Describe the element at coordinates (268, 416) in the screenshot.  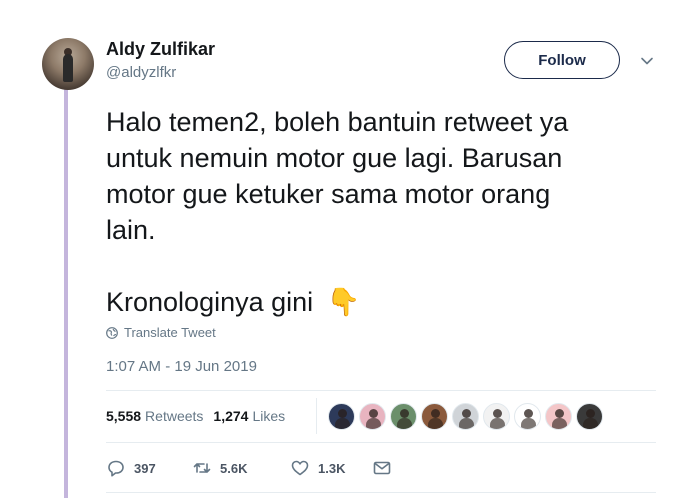
I see `likes-label: Likes` at that location.